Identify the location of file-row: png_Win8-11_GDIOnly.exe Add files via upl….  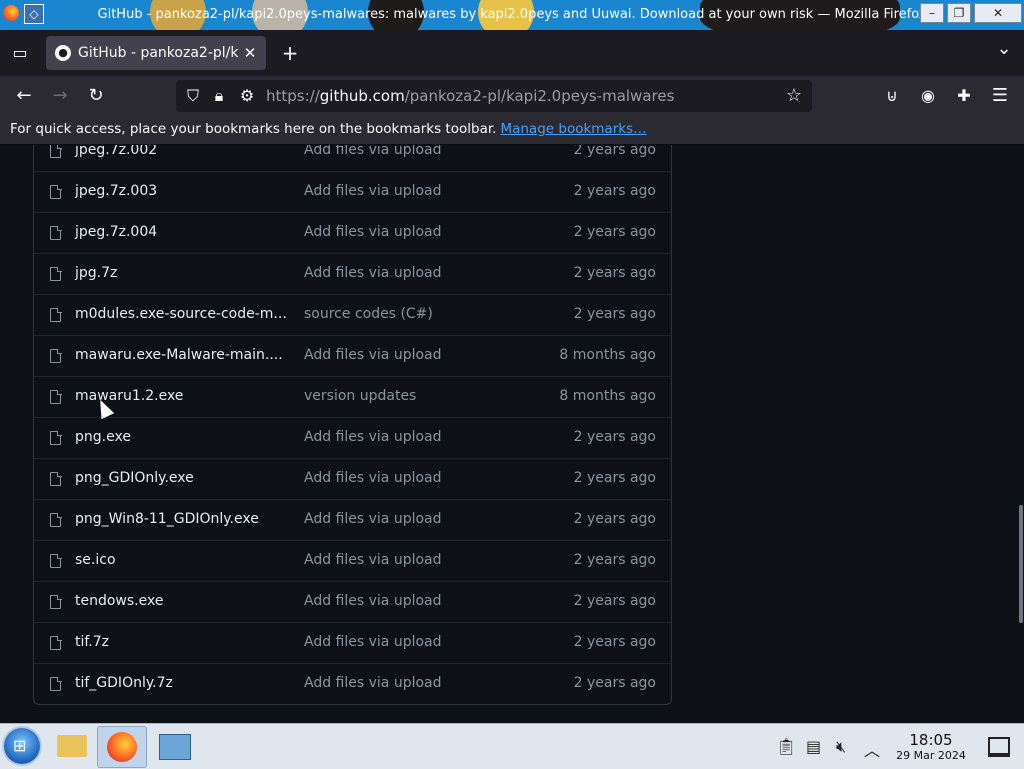
(352, 519).